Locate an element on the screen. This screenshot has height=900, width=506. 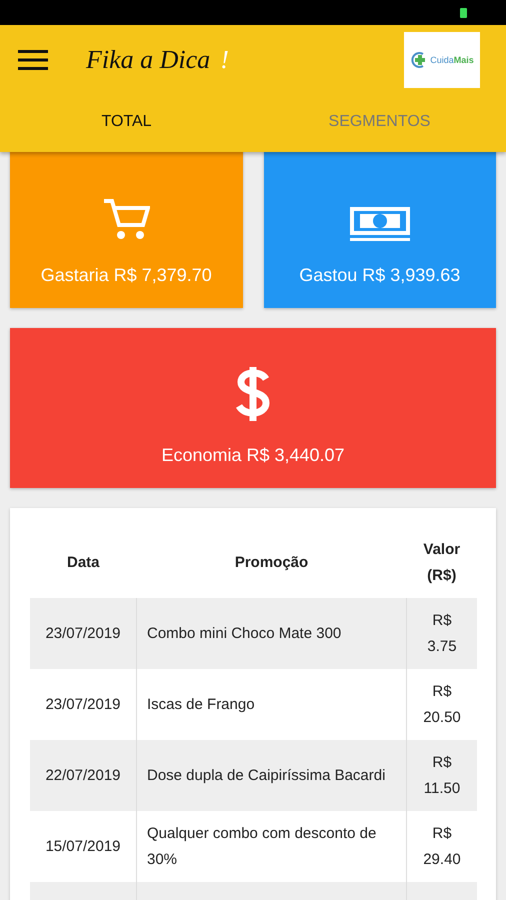
table-cell: Combo mini Choco Mate 300 is located at coordinates (271, 633).